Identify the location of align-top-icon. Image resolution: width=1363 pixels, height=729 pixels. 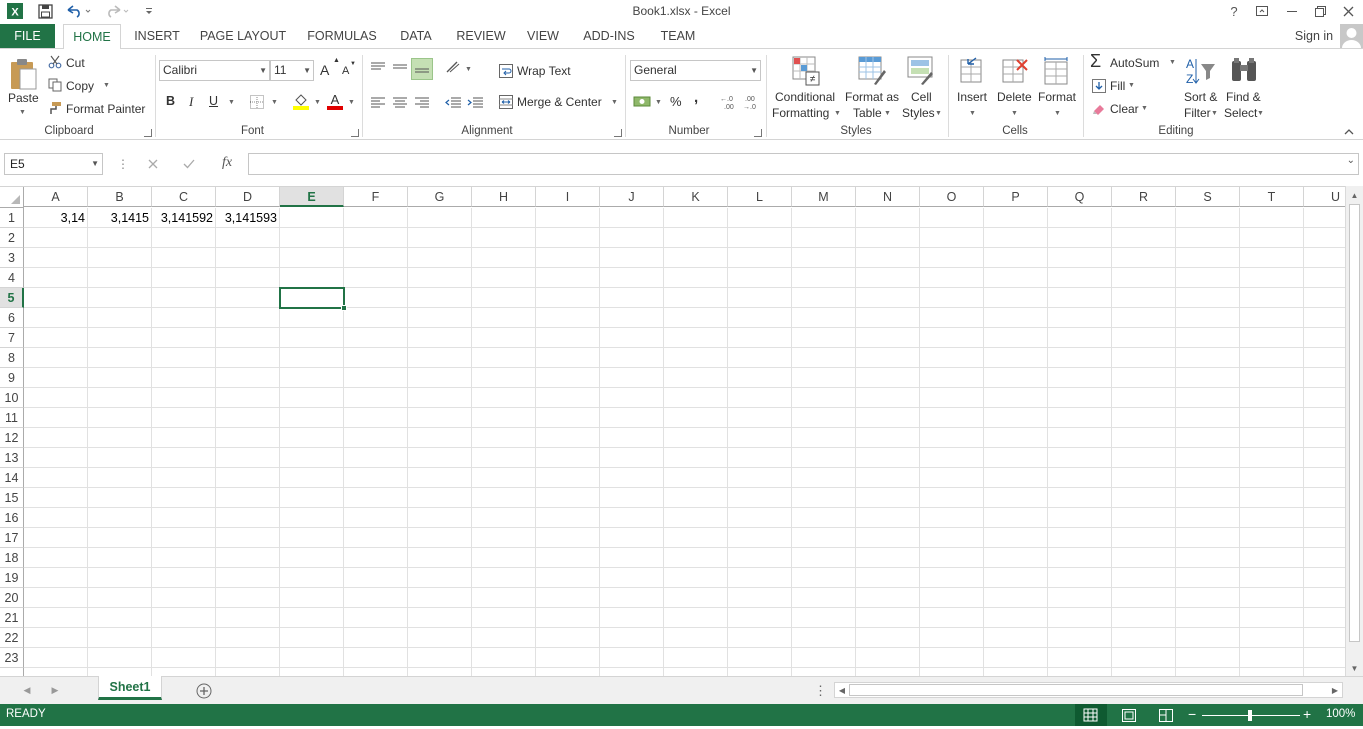
(378, 67).